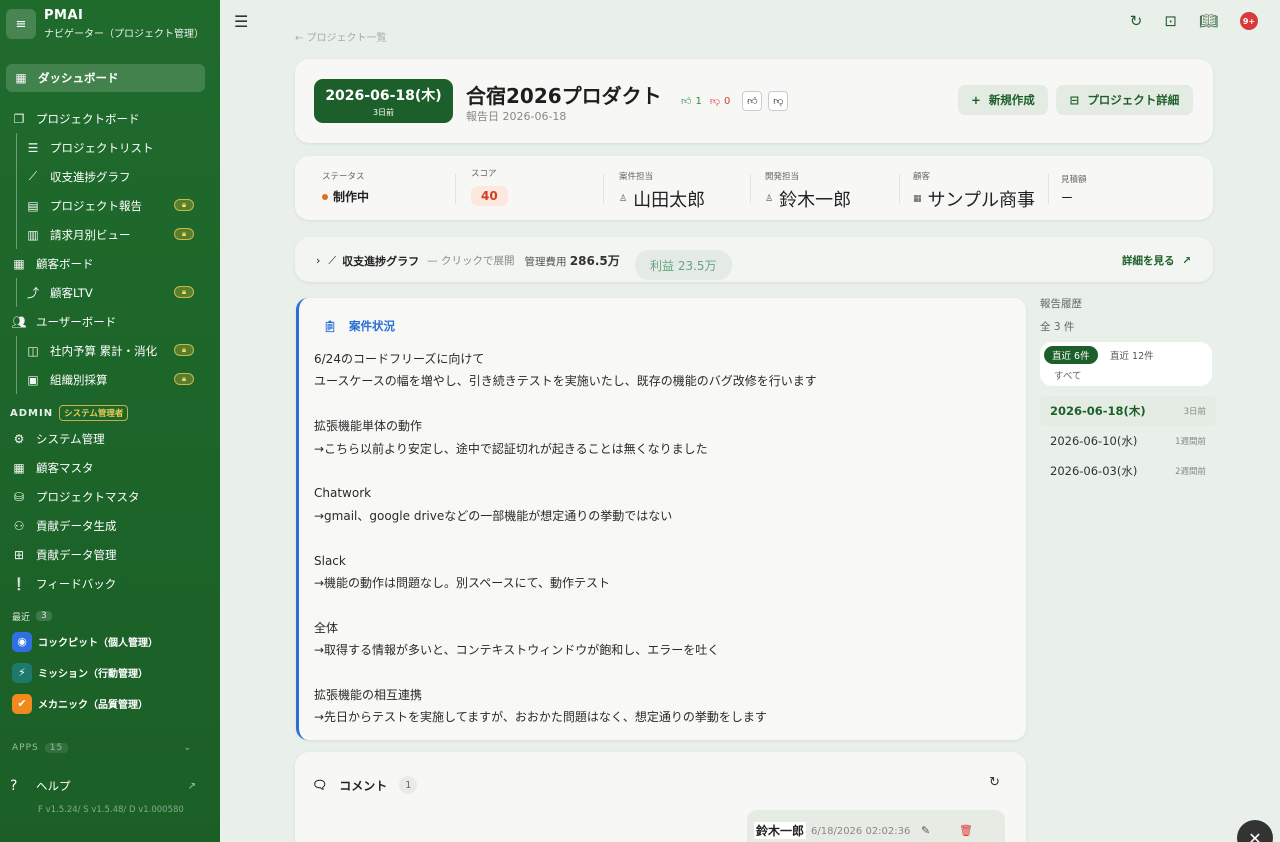  I want to click on divider, so click(603, 189).